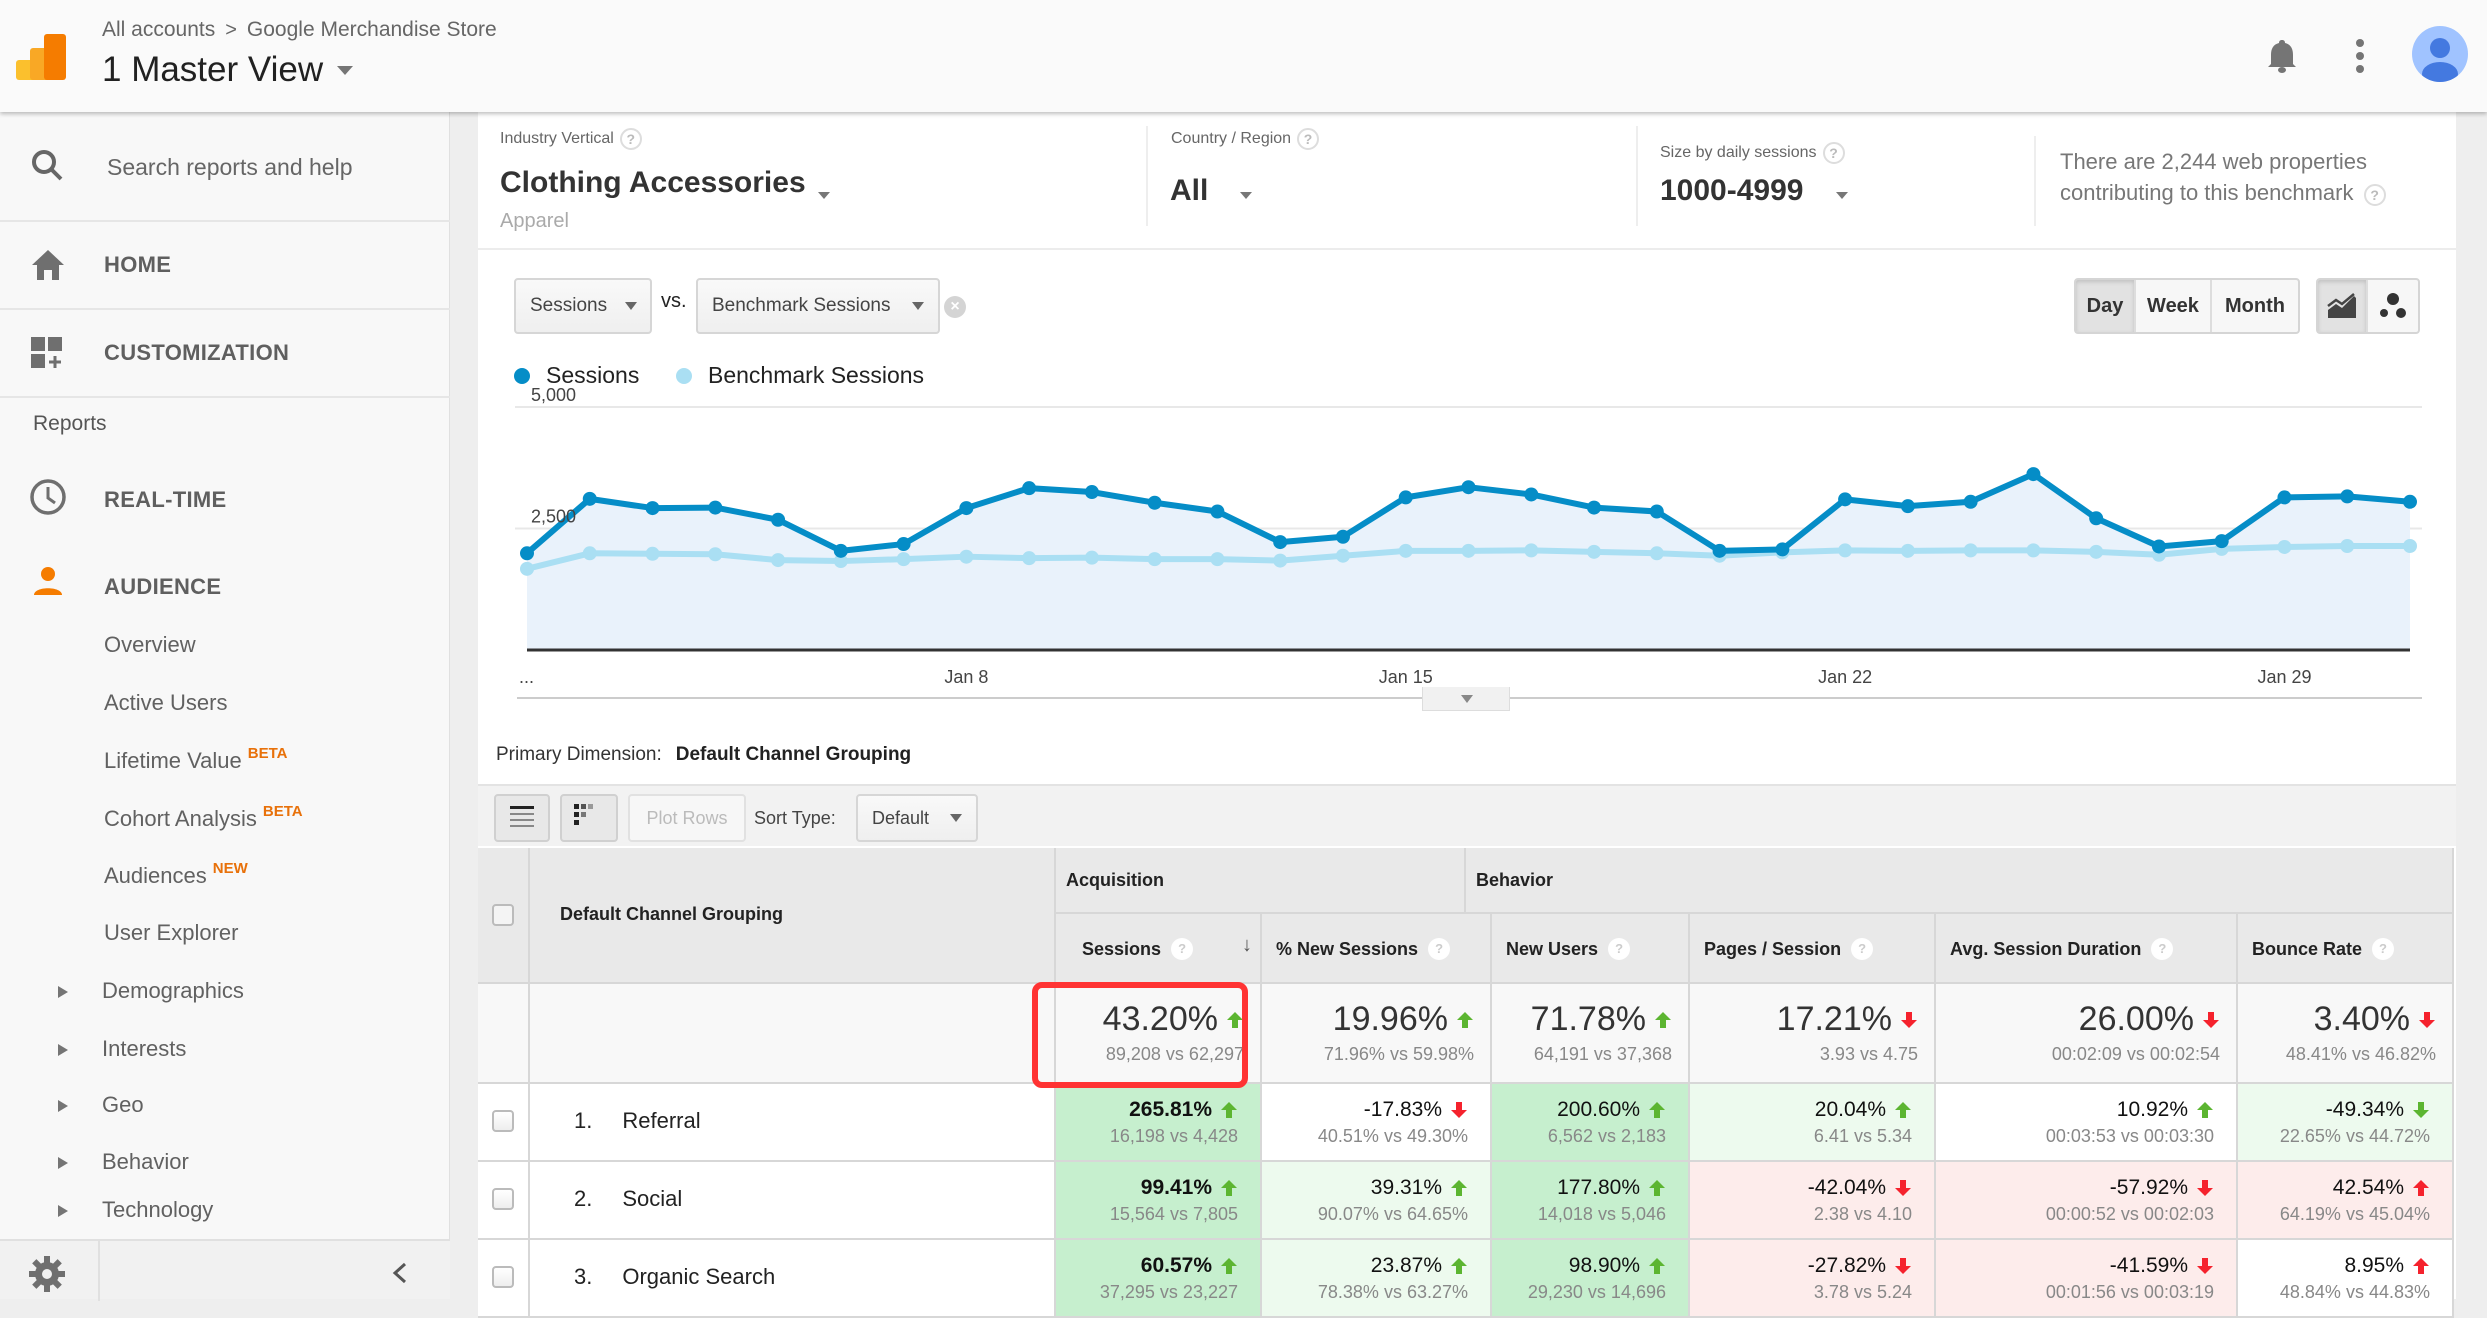  What do you see at coordinates (1903, 1188) in the screenshot?
I see `arrow-down-icon` at bounding box center [1903, 1188].